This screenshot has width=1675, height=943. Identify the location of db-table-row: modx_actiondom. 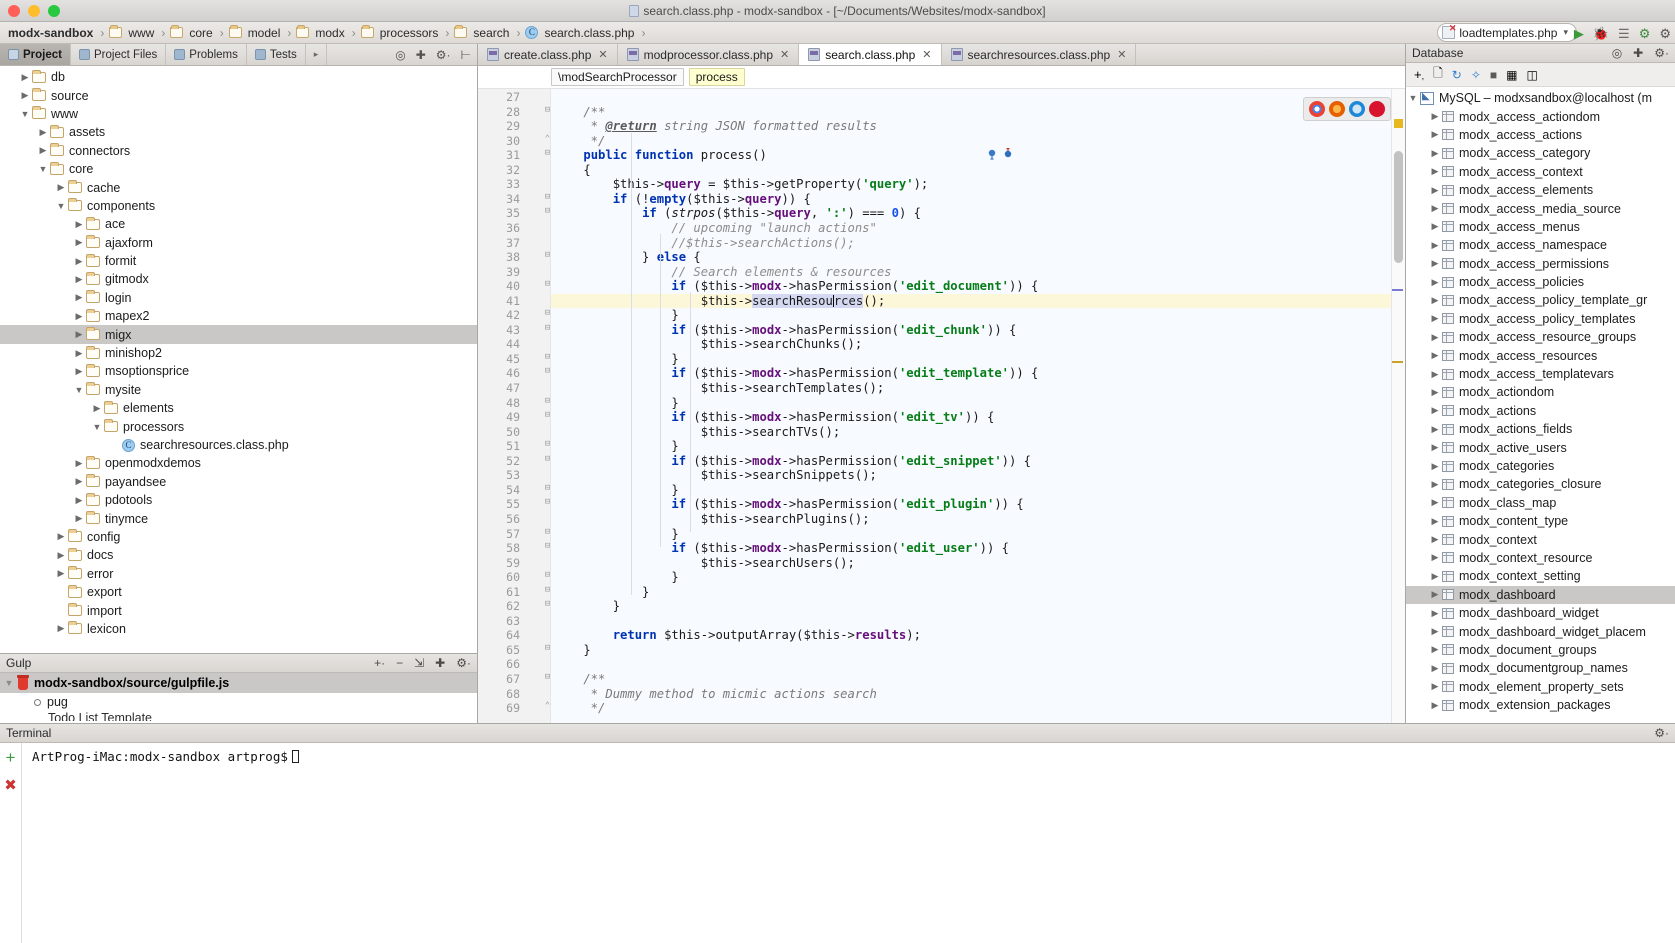
(1540, 392).